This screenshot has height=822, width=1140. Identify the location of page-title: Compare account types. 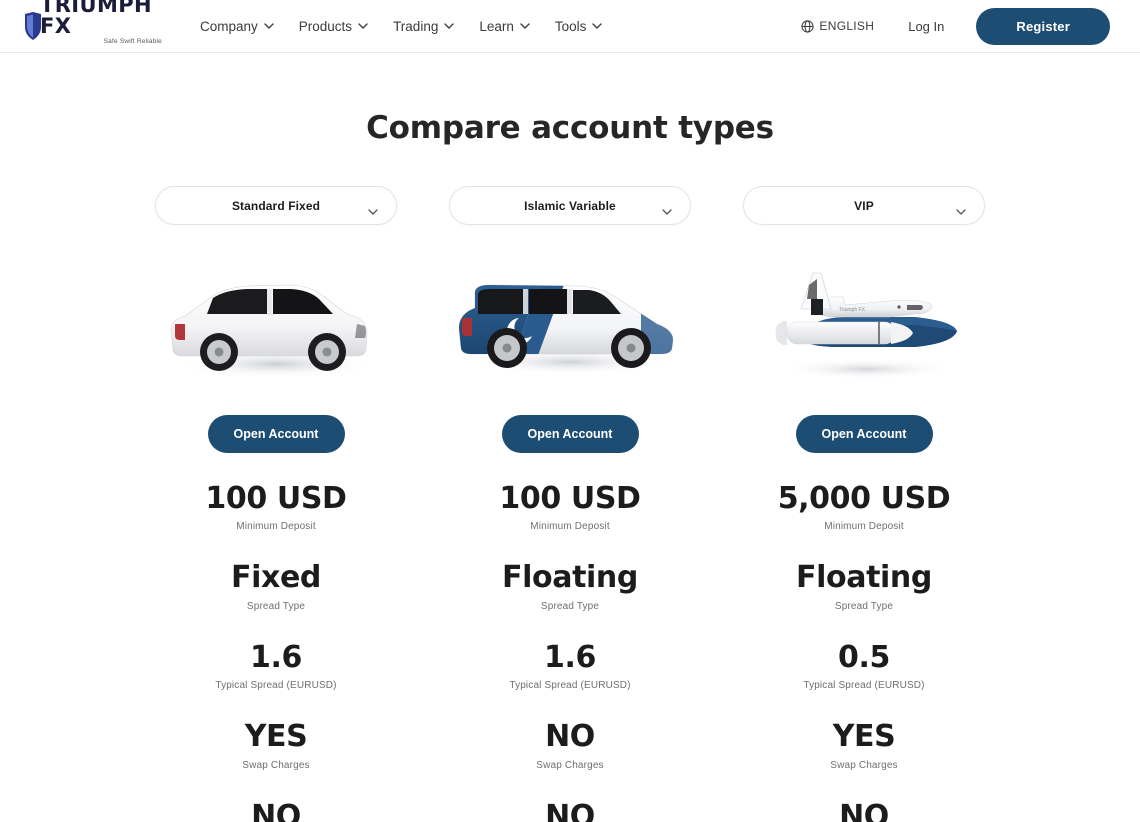
(570, 128).